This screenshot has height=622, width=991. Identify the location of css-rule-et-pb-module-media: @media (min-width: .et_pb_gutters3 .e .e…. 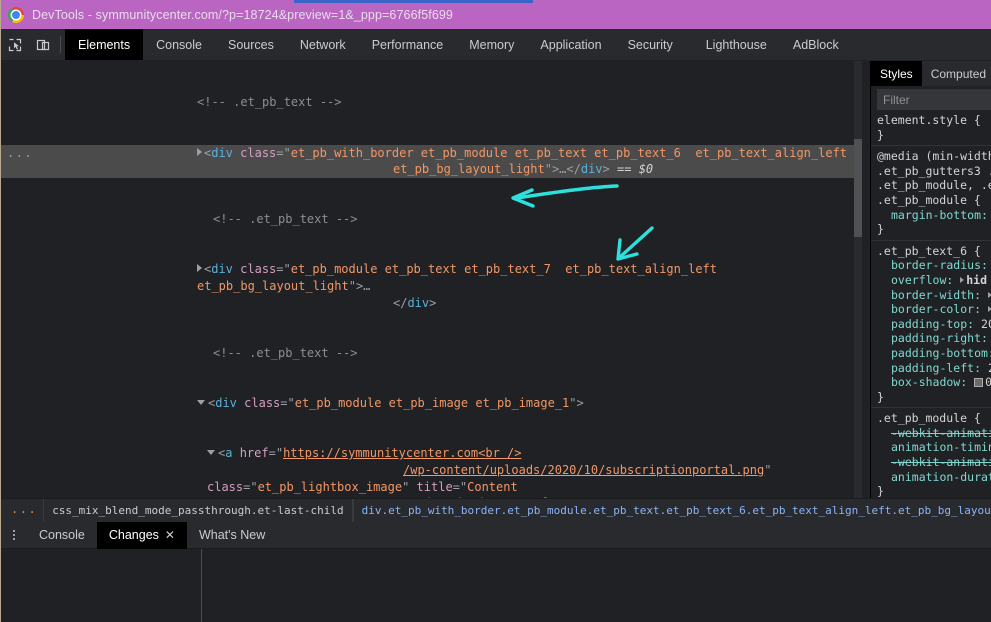
(931, 193).